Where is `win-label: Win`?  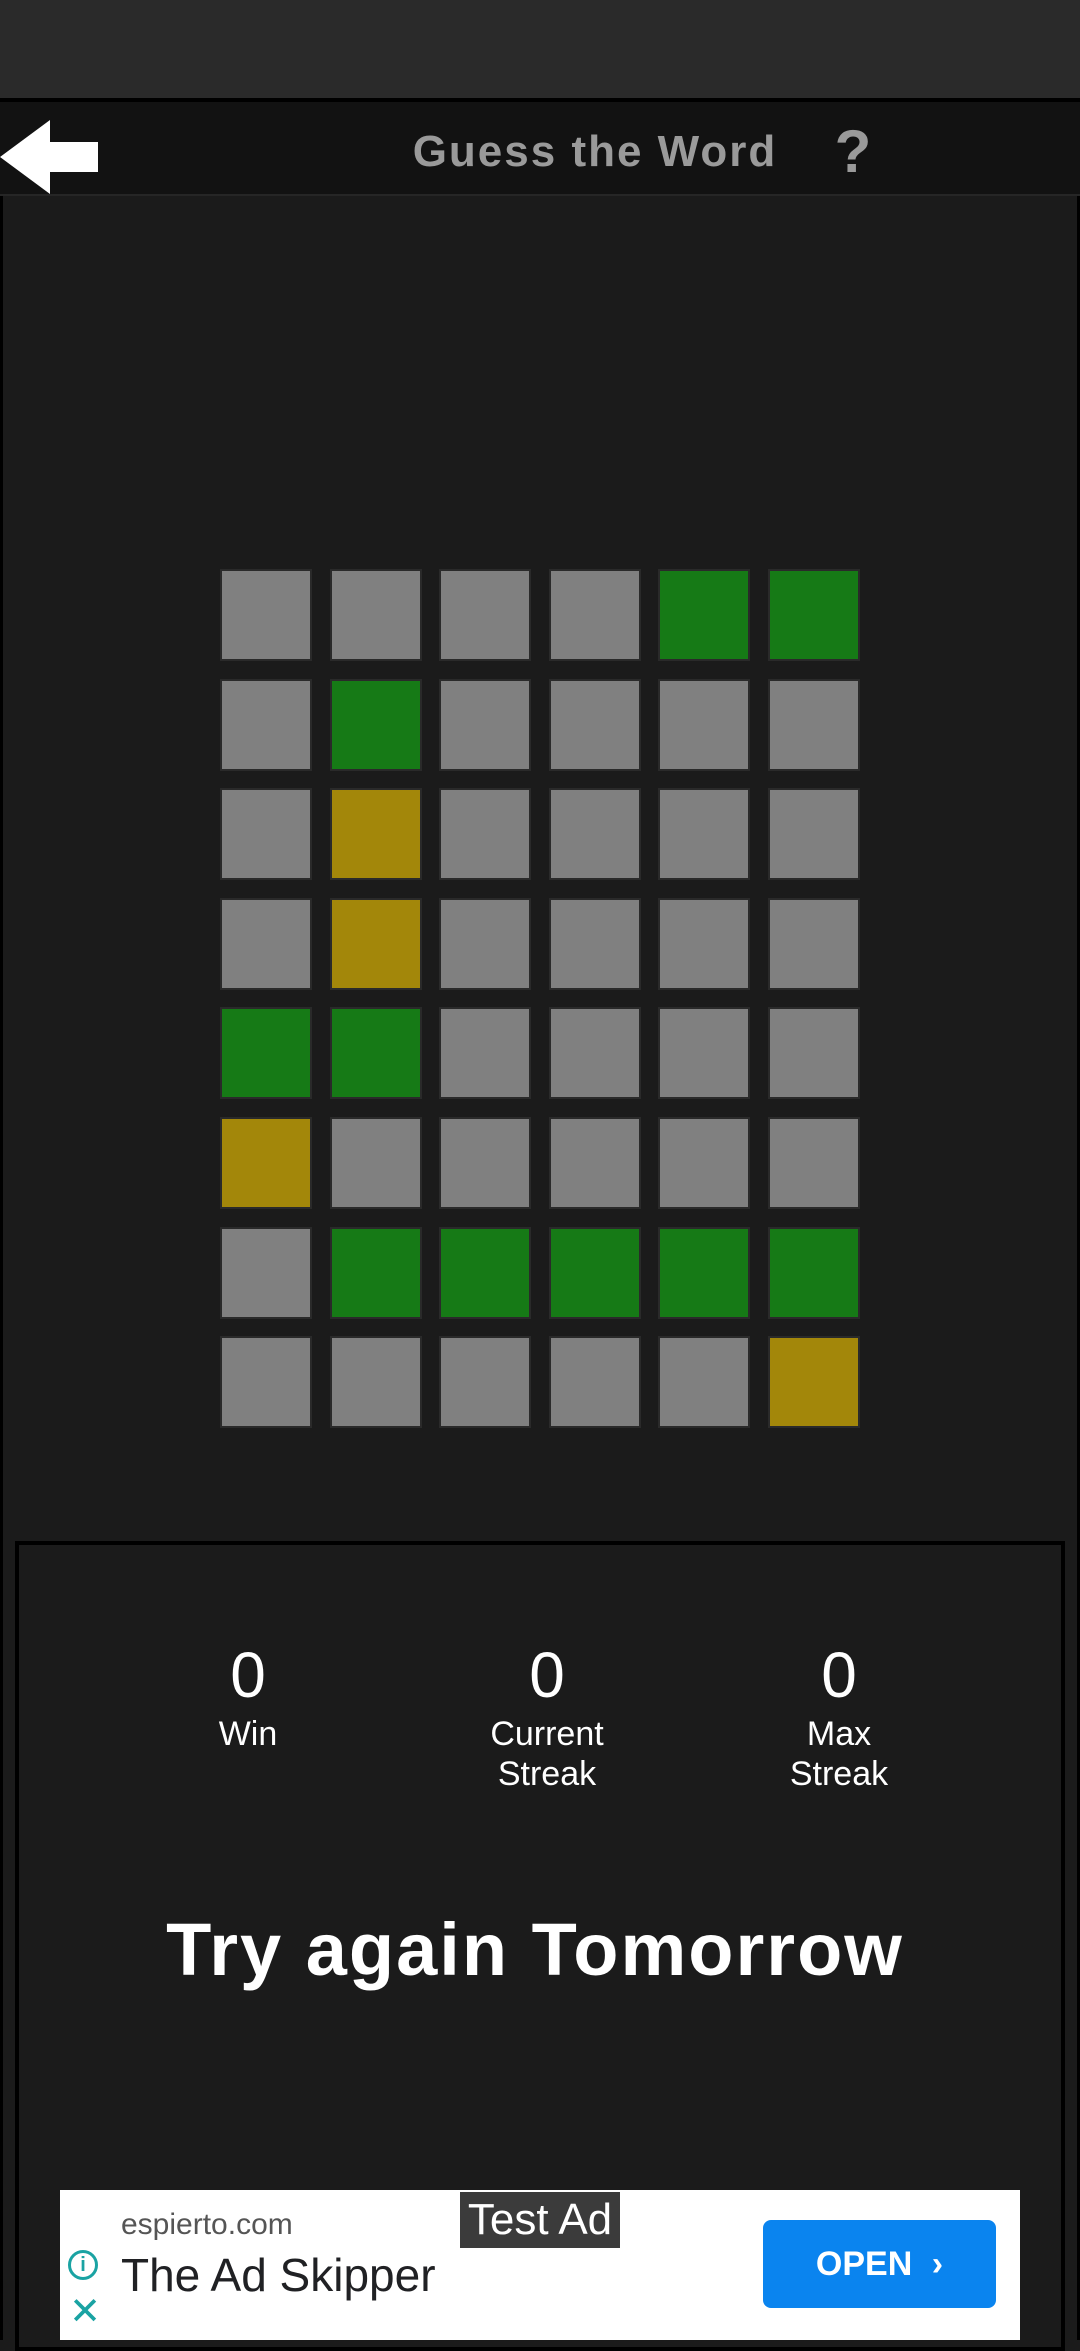
win-label: Win is located at coordinates (248, 1734).